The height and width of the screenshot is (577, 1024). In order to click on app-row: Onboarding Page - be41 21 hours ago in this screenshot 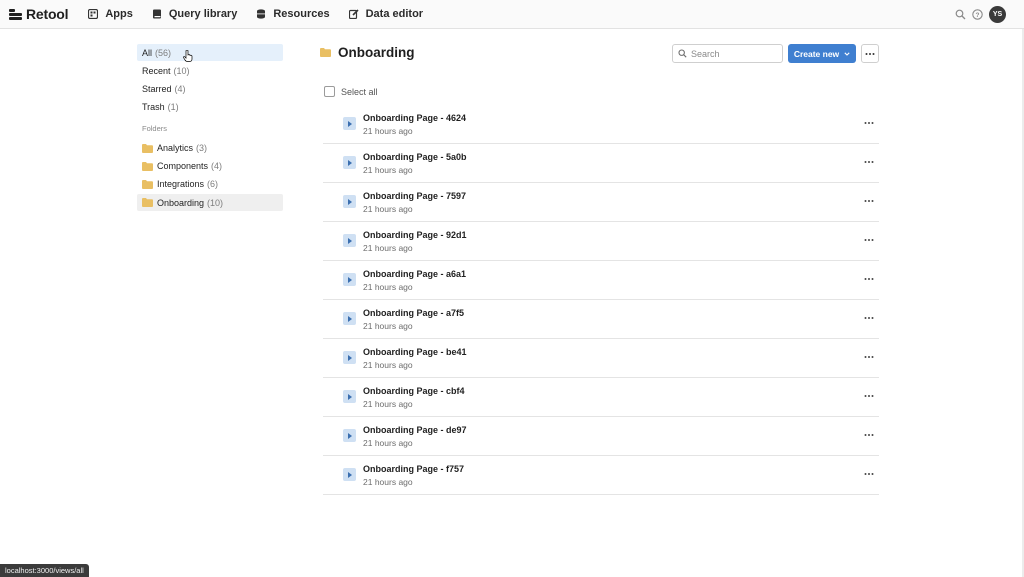, I will do `click(601, 358)`.